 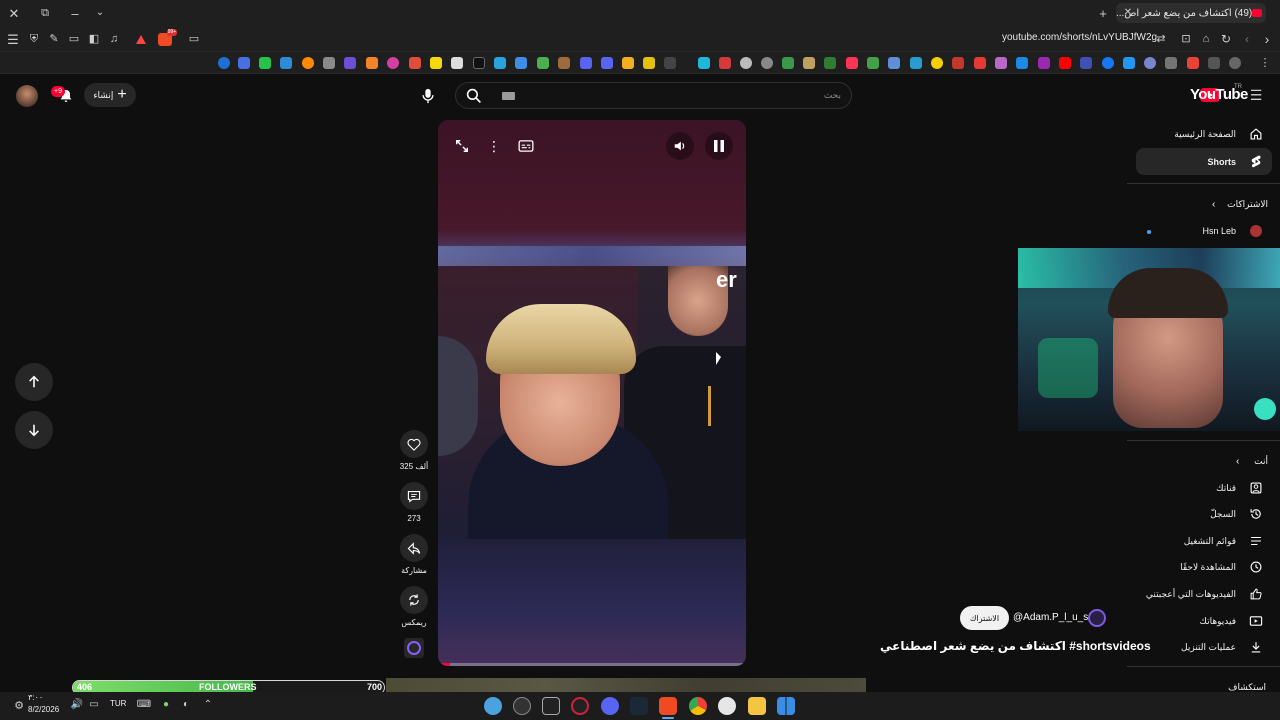 What do you see at coordinates (393, 63) in the screenshot?
I see `bookmark-9-icon` at bounding box center [393, 63].